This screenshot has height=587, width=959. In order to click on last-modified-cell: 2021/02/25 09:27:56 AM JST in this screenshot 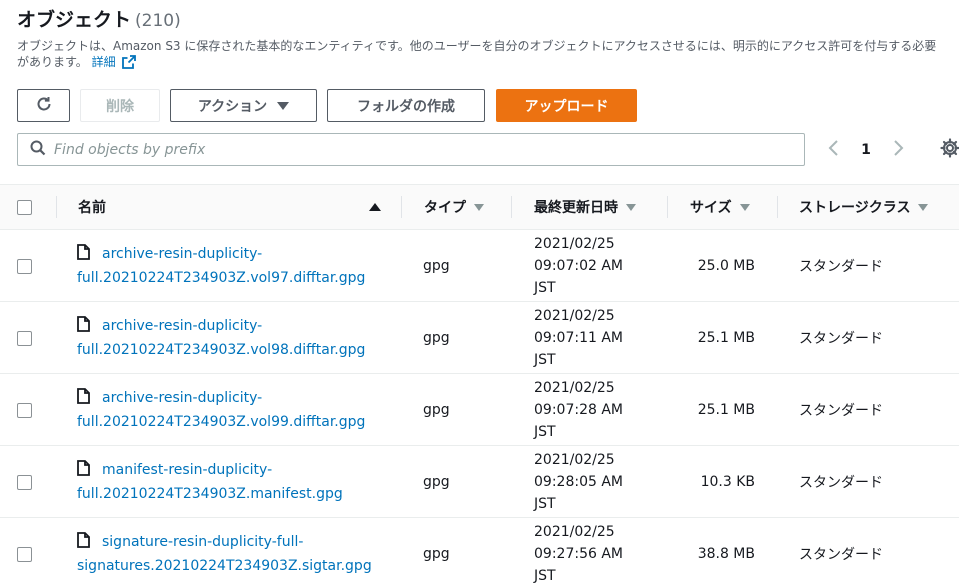, I will do `click(599, 552)`.